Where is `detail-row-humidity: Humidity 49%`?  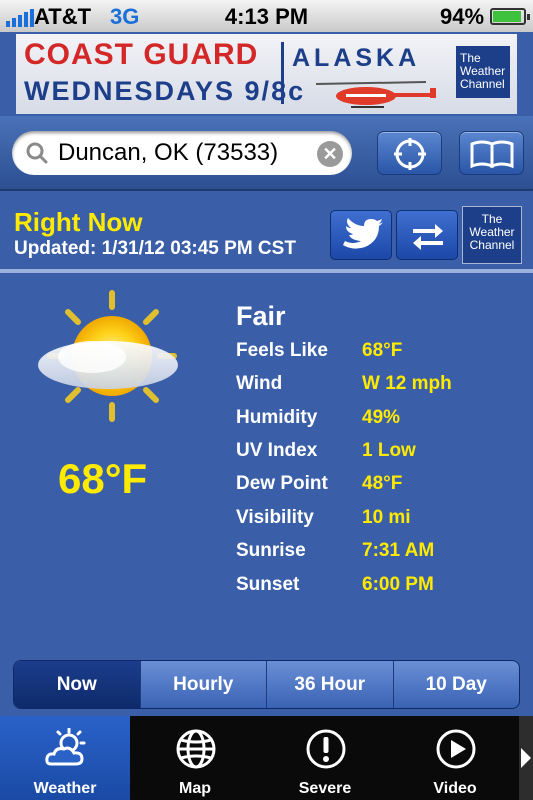 detail-row-humidity: Humidity 49% is located at coordinates (376, 422).